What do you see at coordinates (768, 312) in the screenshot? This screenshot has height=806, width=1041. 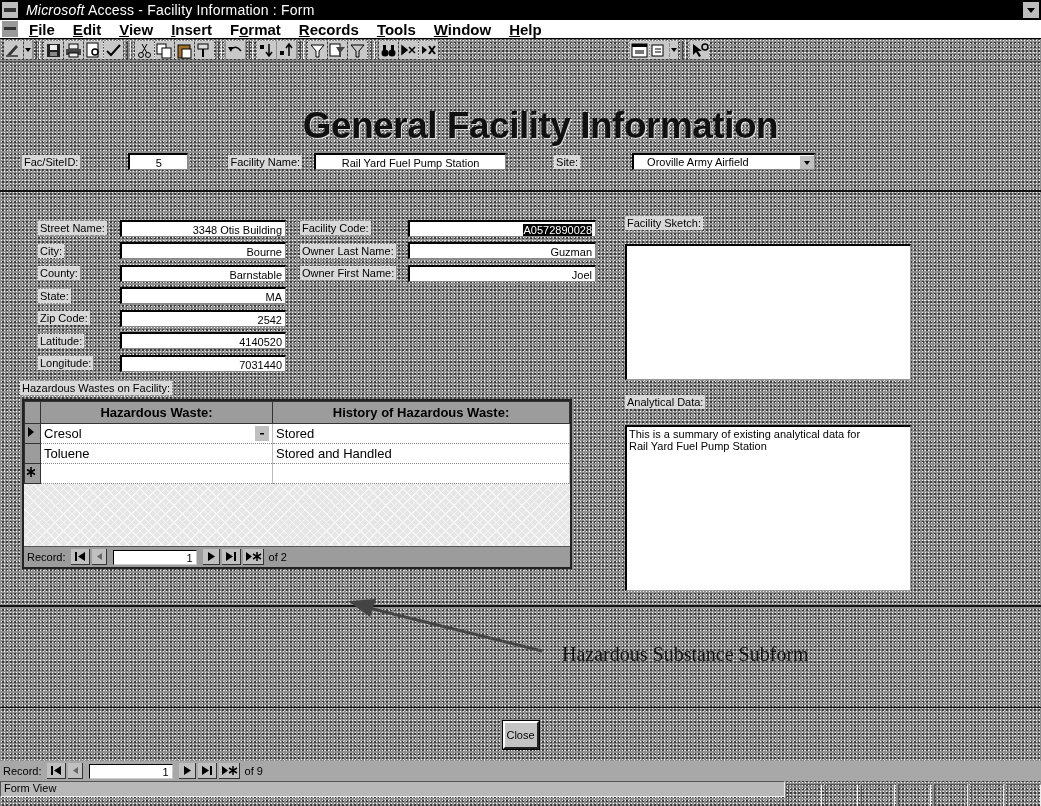 I see `sketch-frame` at bounding box center [768, 312].